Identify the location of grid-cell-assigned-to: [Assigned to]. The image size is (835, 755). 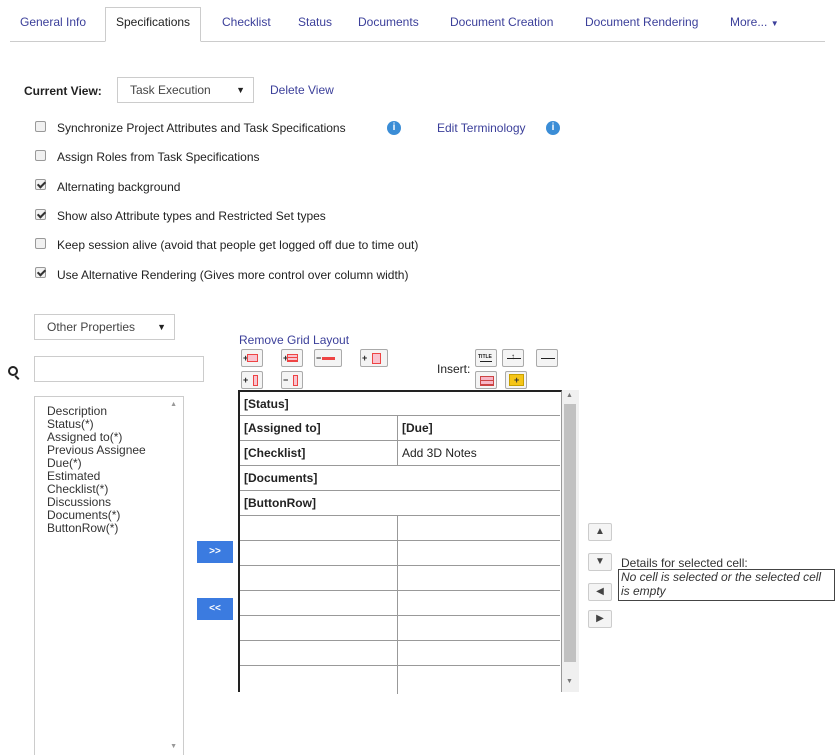
(280, 428).